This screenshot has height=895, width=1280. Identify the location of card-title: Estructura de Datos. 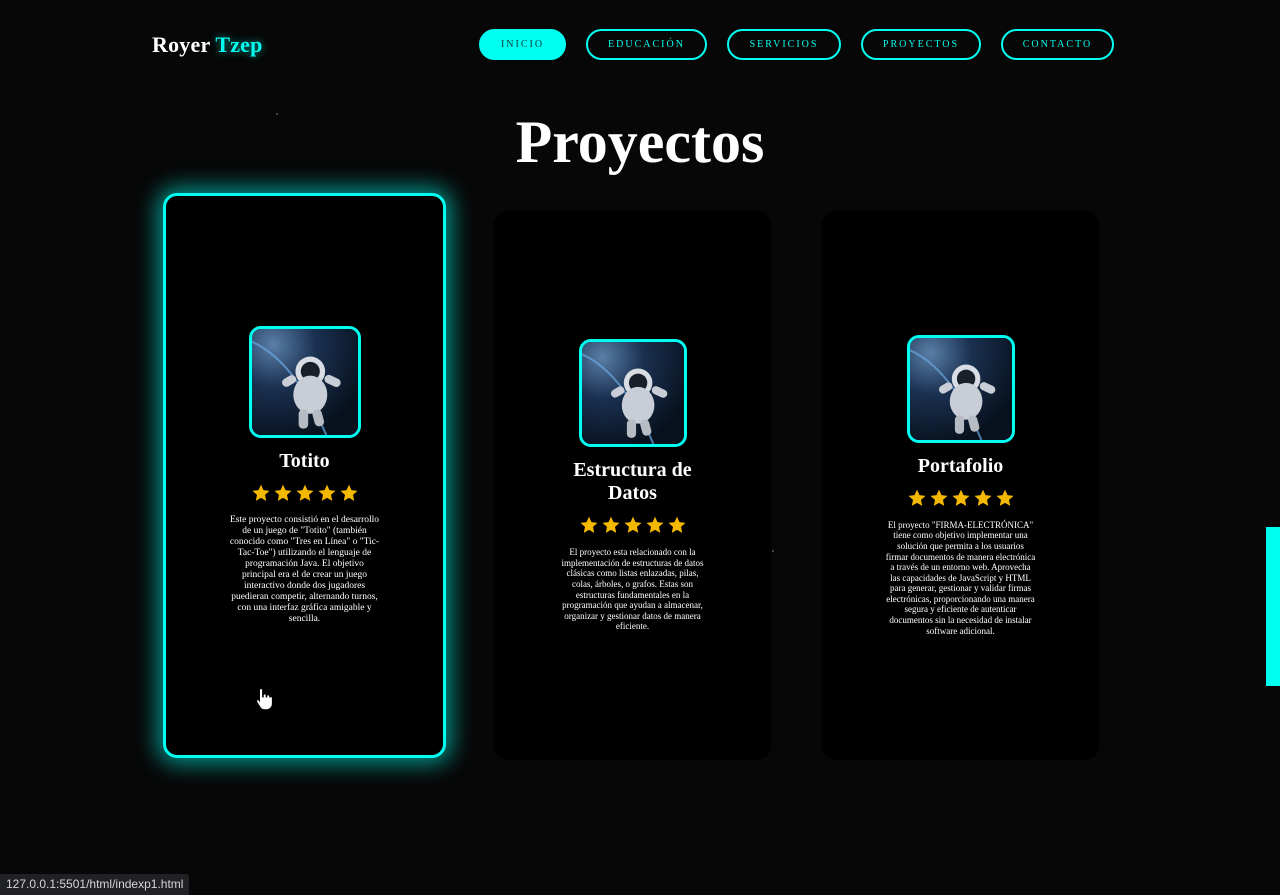
(632, 482).